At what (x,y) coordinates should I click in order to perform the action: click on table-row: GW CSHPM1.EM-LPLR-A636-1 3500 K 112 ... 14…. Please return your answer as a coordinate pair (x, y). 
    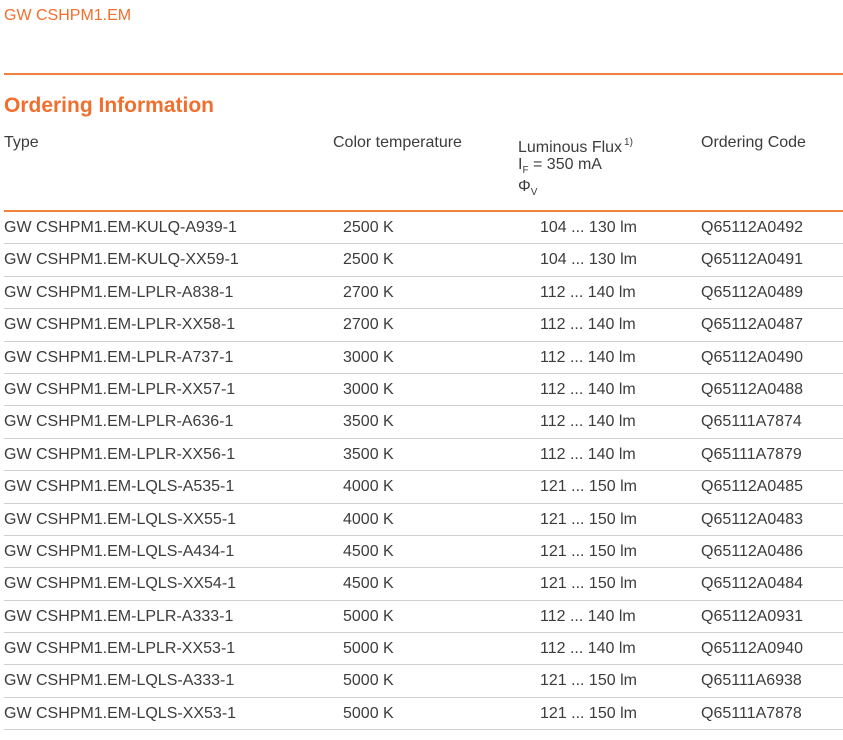
    Looking at the image, I should click on (423, 422).